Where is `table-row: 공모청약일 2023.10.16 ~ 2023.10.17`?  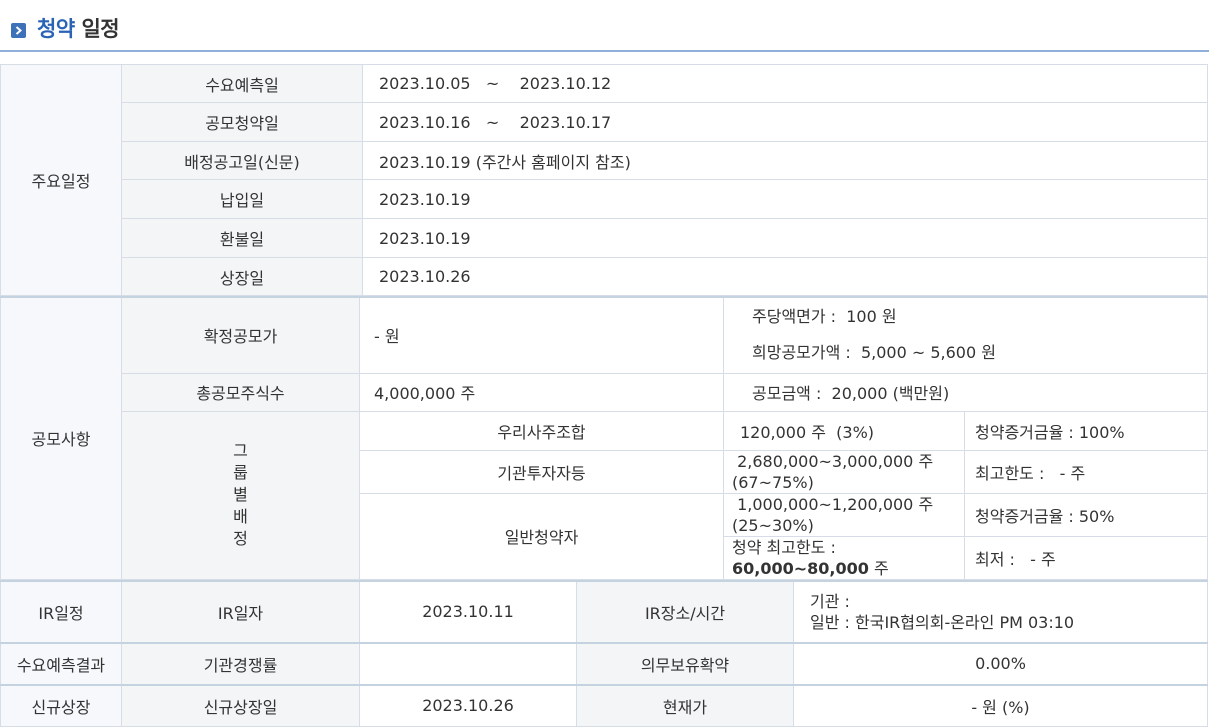
table-row: 공모청약일 2023.10.16 ~ 2023.10.17 is located at coordinates (604, 122).